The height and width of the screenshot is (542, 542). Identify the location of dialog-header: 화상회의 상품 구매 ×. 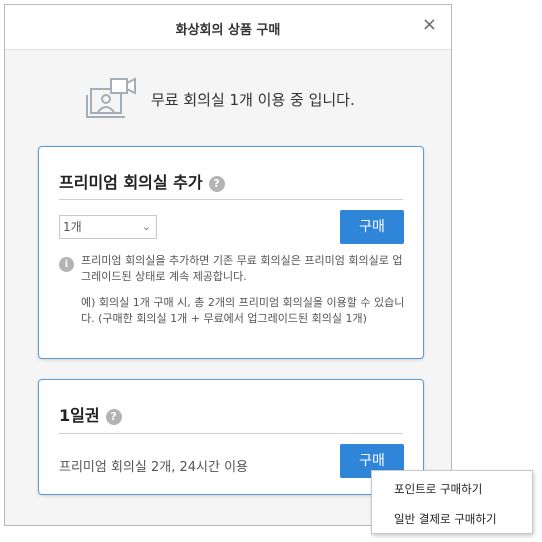
(228, 27).